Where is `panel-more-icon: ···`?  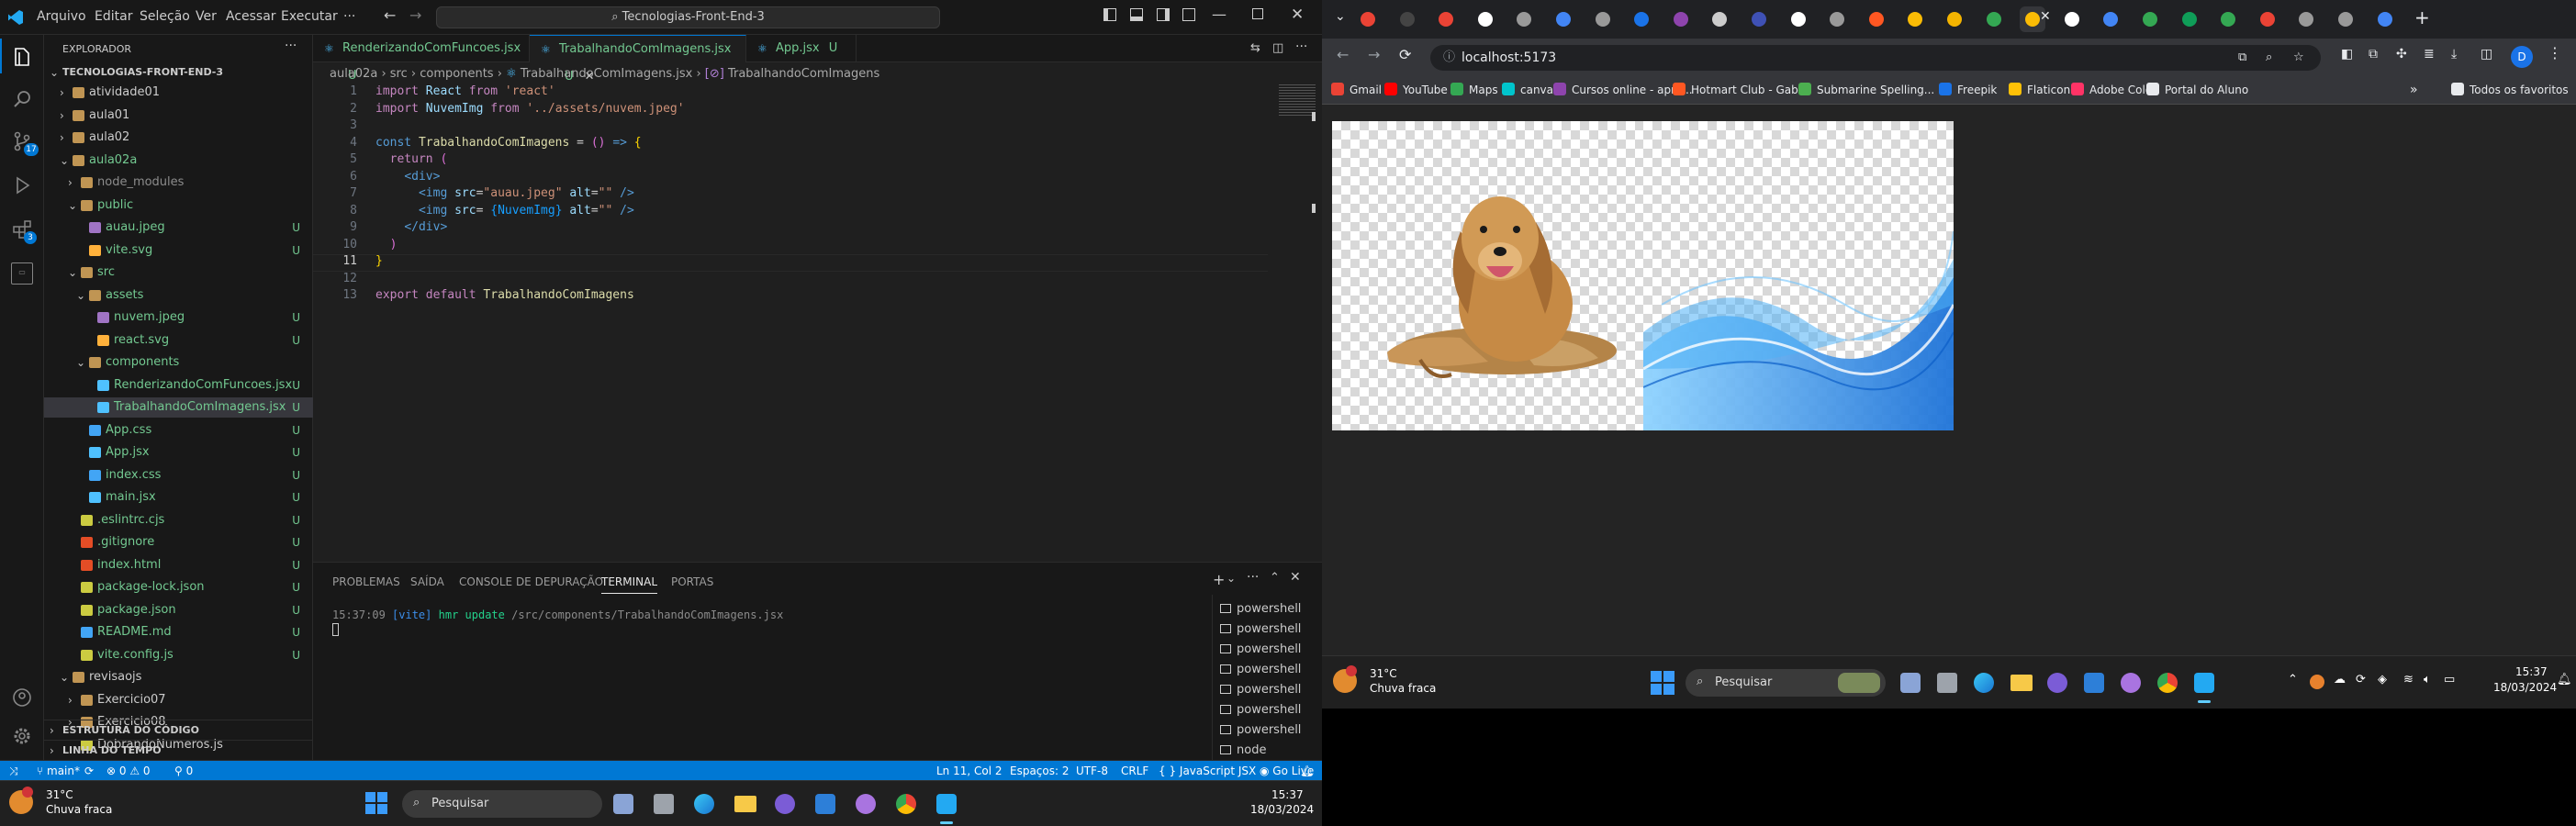 panel-more-icon: ··· is located at coordinates (1253, 578).